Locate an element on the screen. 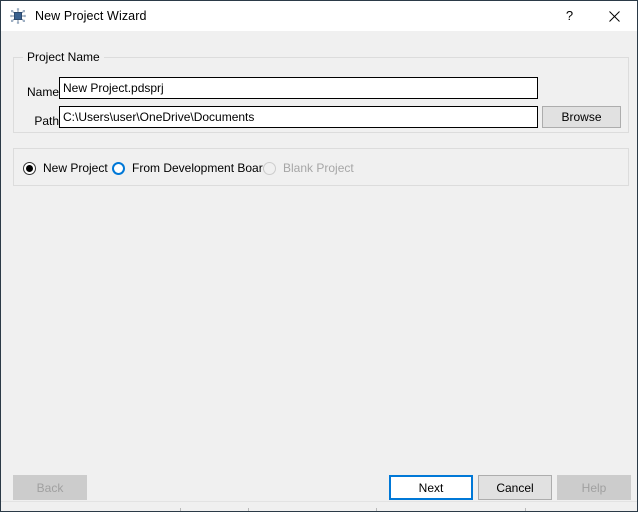 This screenshot has height=512, width=638. radio-from-development-board-label: From Development Board is located at coordinates (201, 168).